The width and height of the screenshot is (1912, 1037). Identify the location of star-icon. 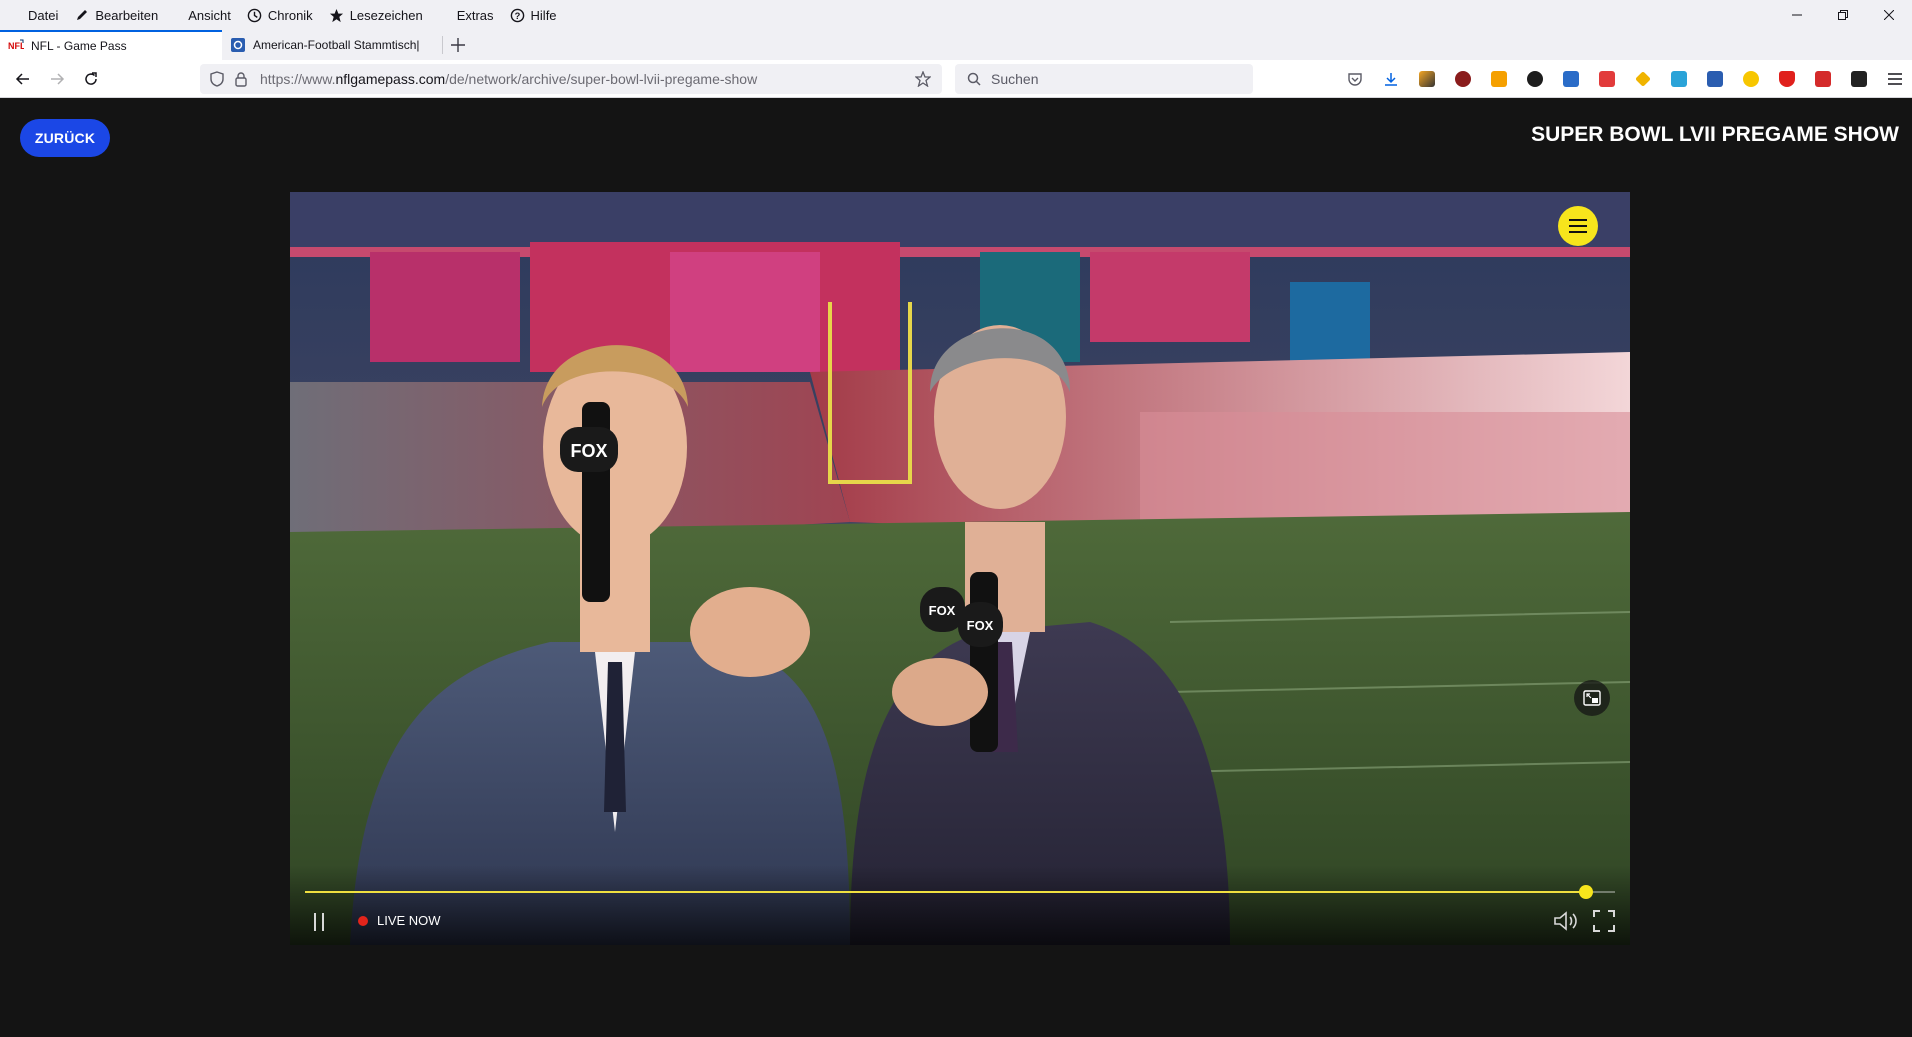
(337, 15).